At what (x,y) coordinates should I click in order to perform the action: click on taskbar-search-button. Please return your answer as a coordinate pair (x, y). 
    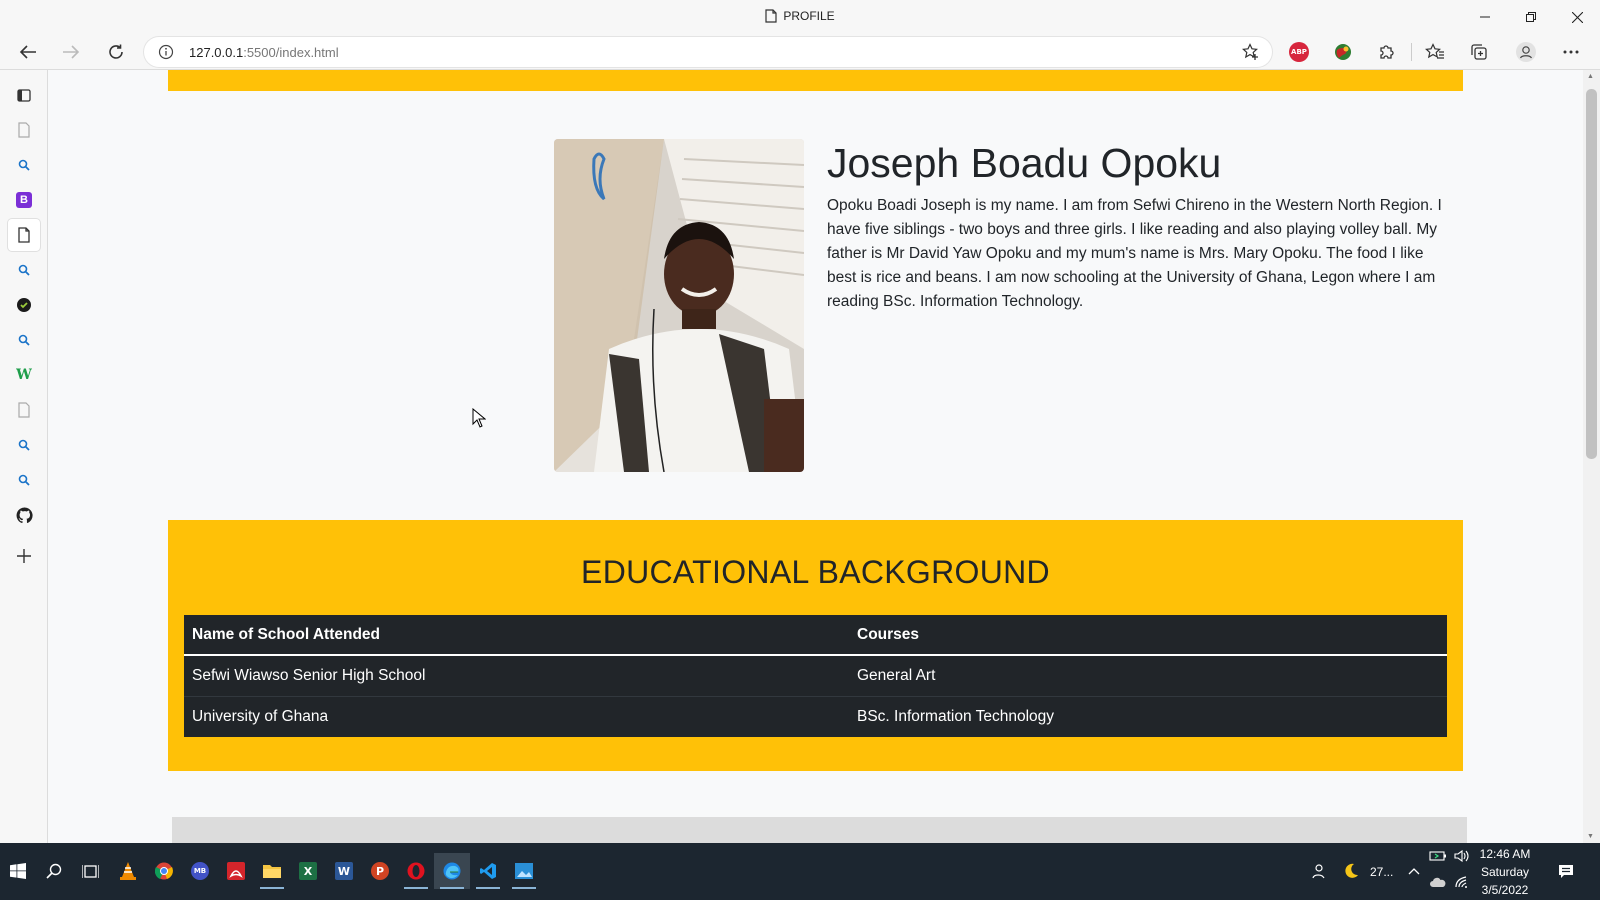
    Looking at the image, I should click on (54, 871).